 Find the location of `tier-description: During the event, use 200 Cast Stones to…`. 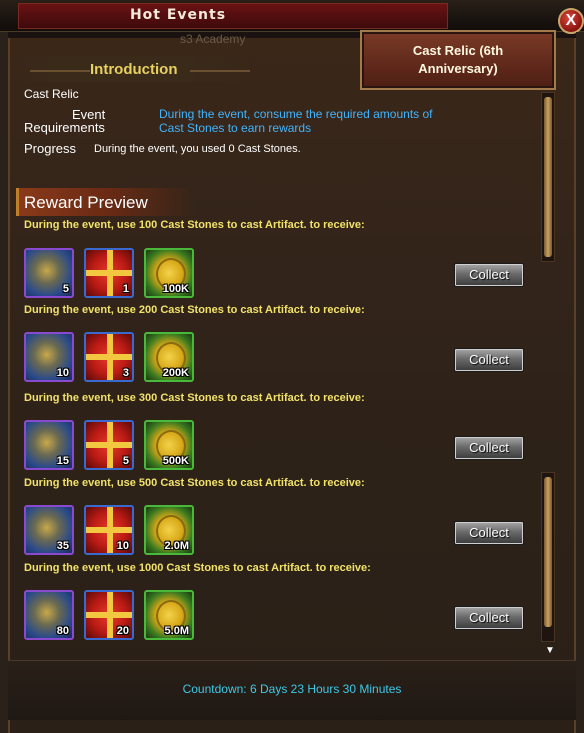

tier-description: During the event, use 200 Cast Stones to… is located at coordinates (194, 310).